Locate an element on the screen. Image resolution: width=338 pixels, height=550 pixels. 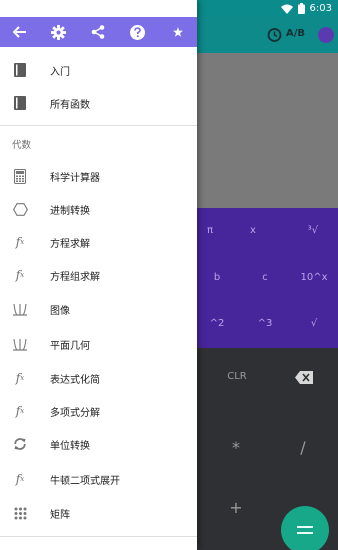
menu-item-matrix: 矩阵 is located at coordinates (98, 513).